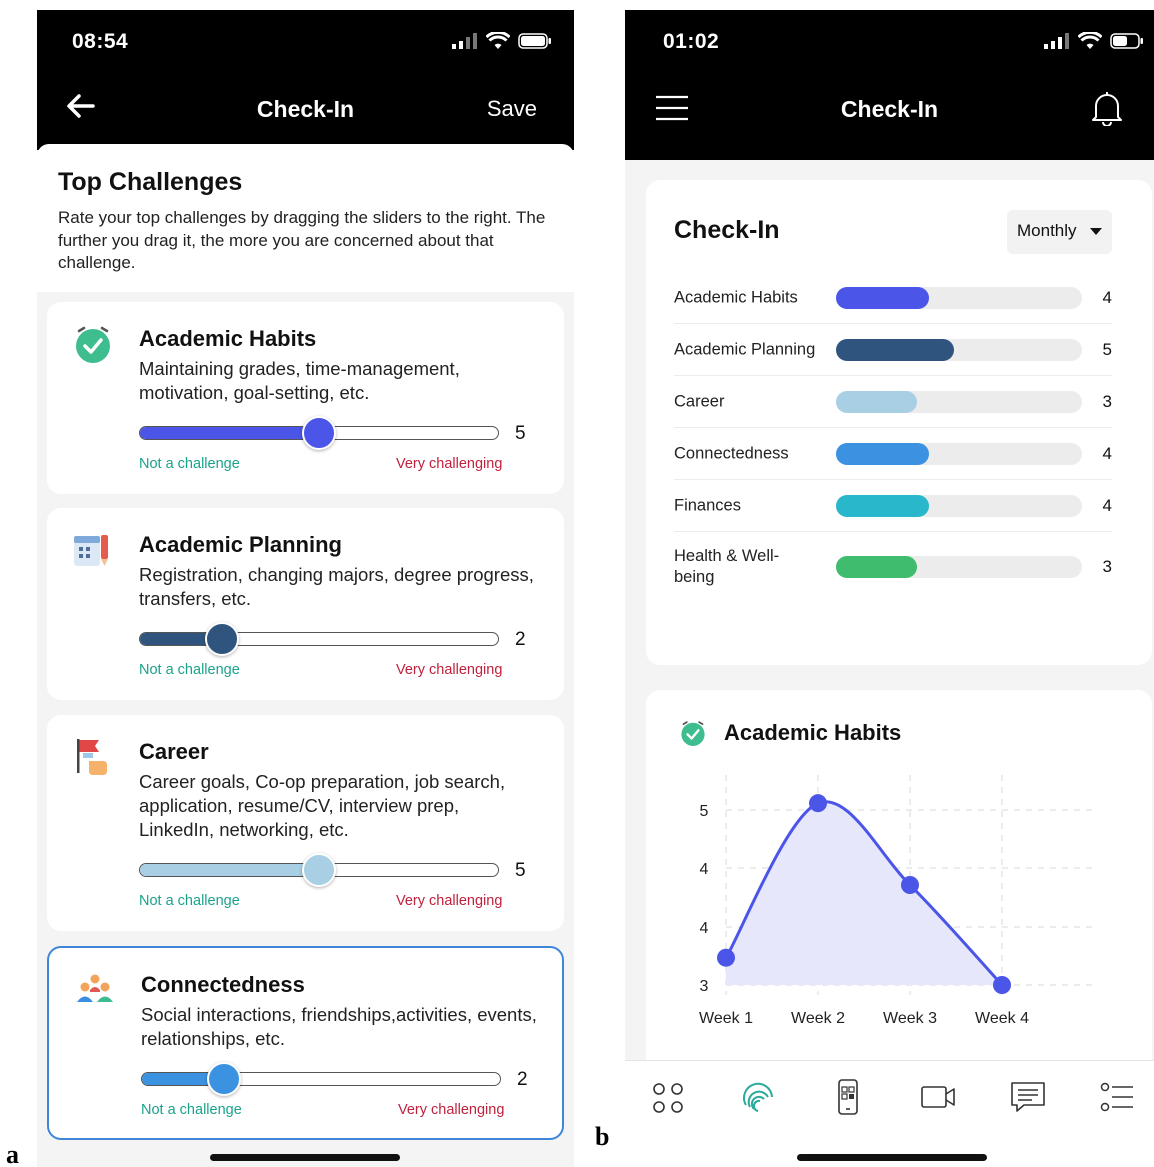 Image resolution: width=1154 pixels, height=1167 pixels. What do you see at coordinates (1028, 1097) in the screenshot?
I see `chat-message-icon` at bounding box center [1028, 1097].